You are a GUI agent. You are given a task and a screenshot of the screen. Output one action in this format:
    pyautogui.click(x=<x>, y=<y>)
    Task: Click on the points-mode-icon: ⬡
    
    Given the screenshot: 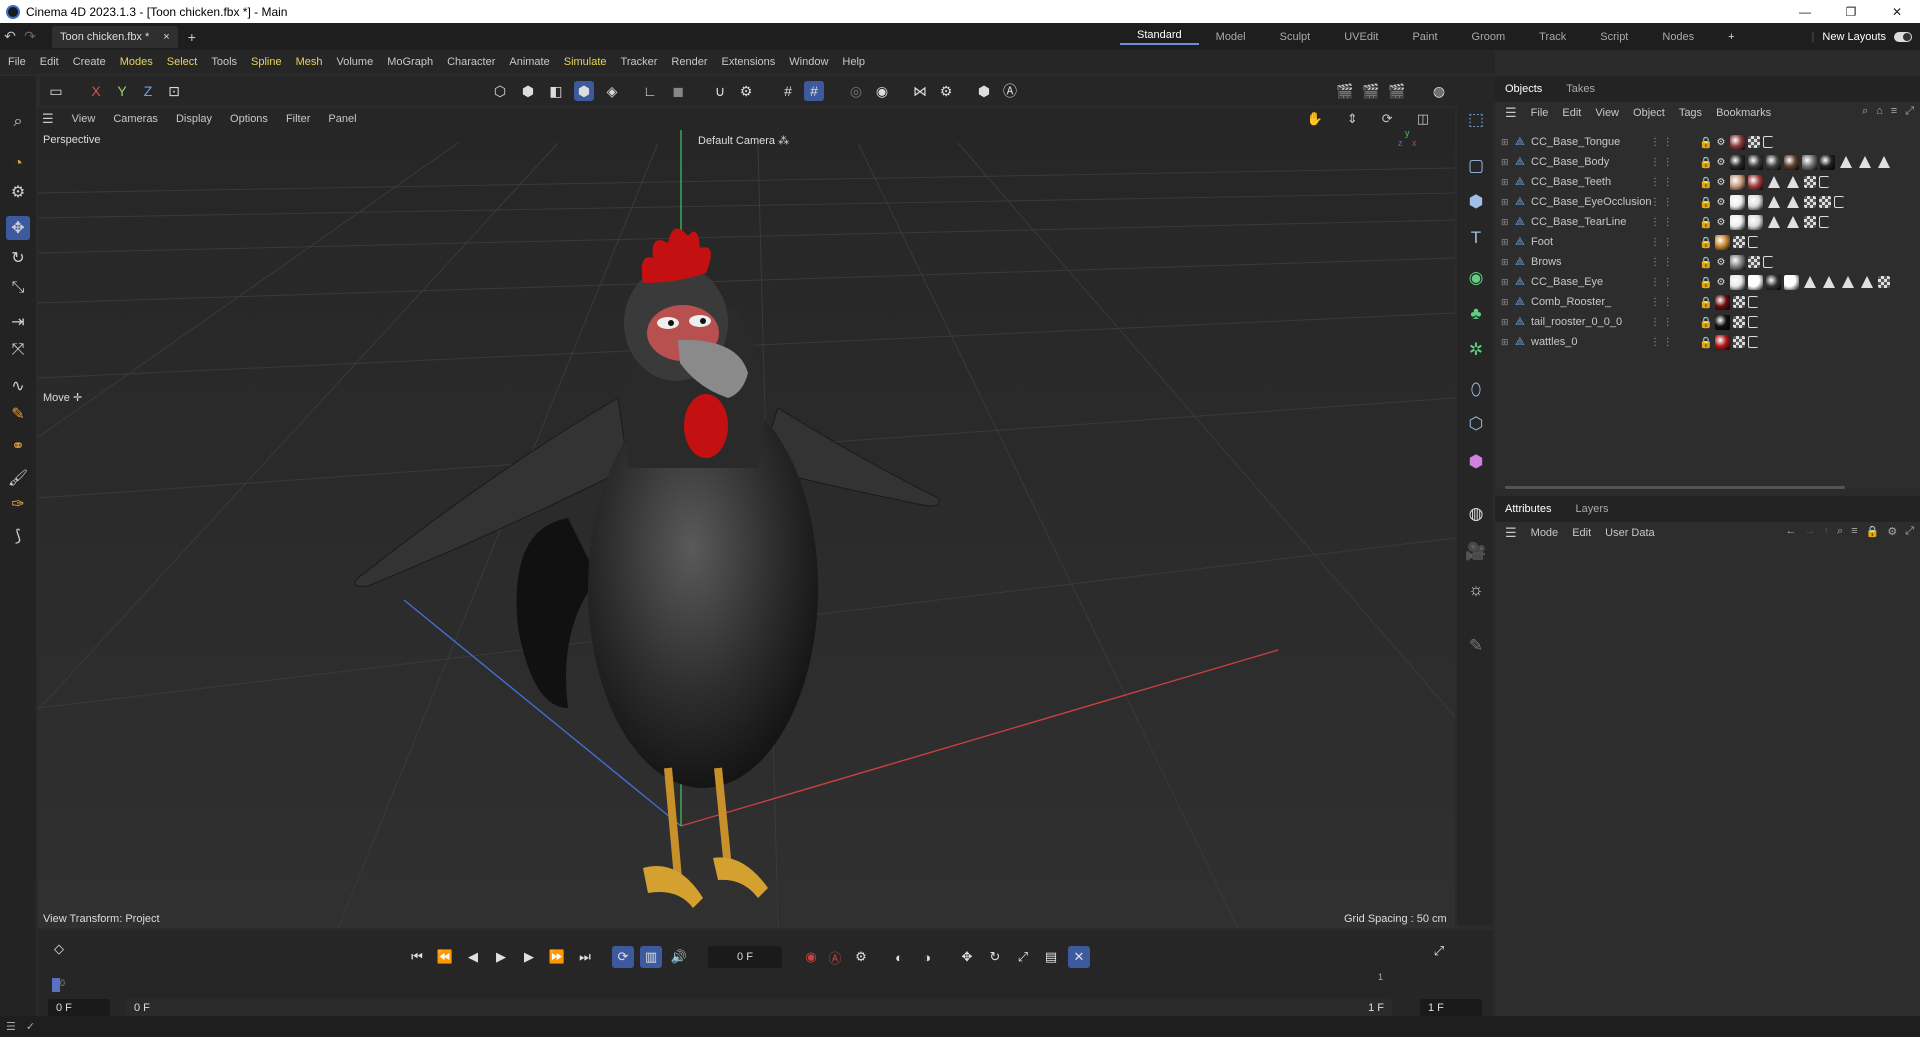 What is the action you would take?
    pyautogui.click(x=500, y=91)
    